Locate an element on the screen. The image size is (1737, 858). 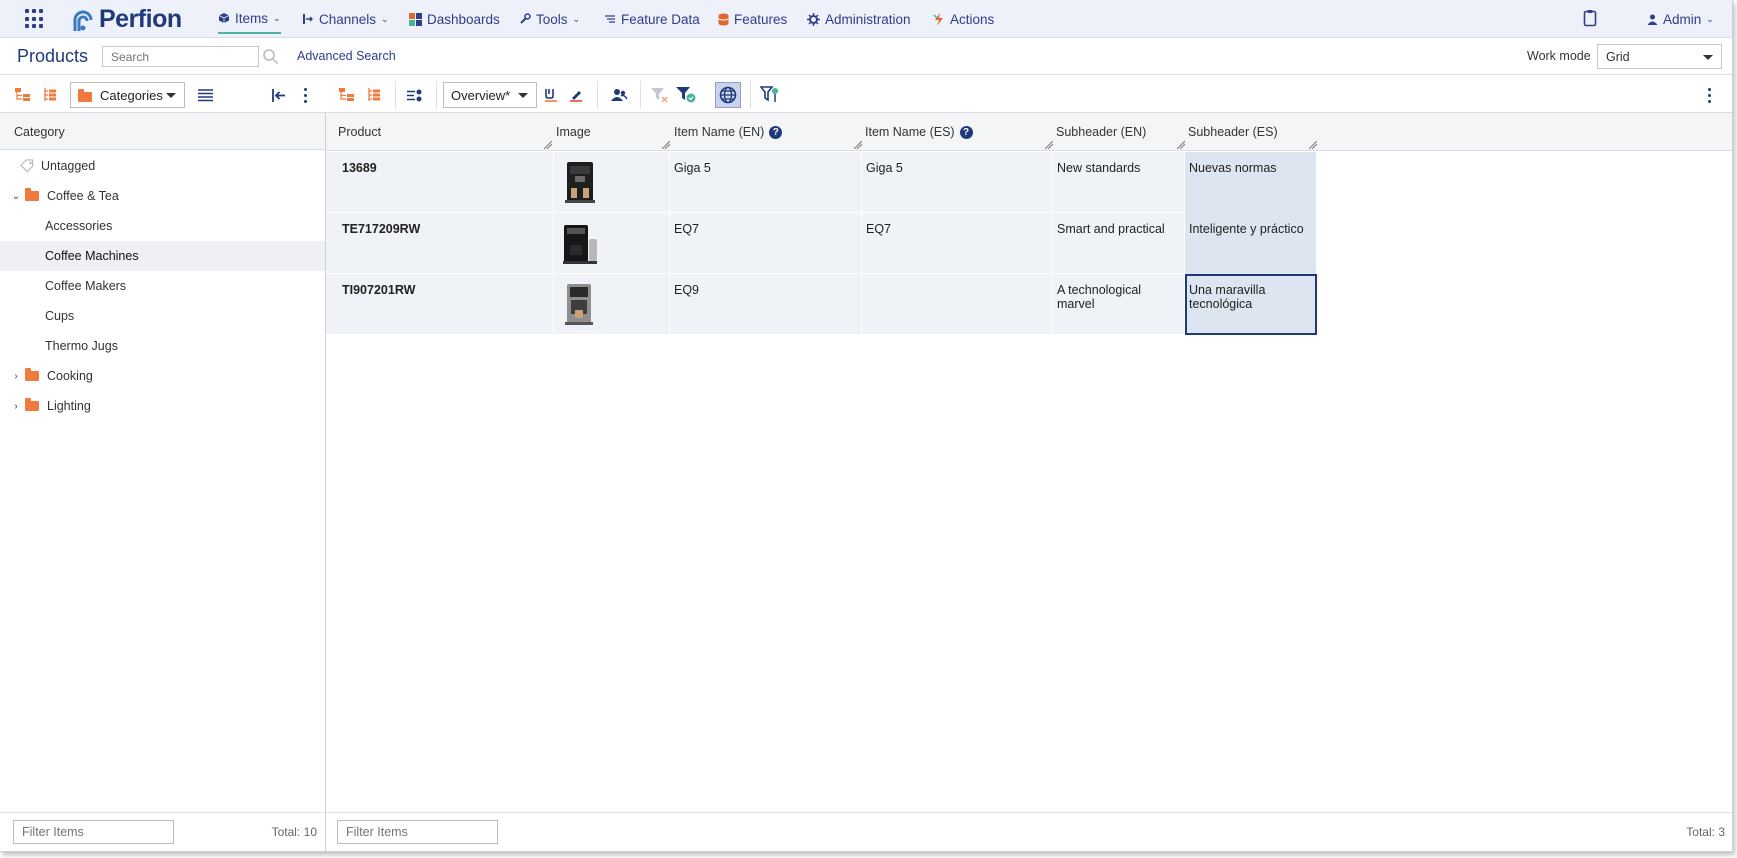
cell-product: TI907201RW is located at coordinates (446, 304).